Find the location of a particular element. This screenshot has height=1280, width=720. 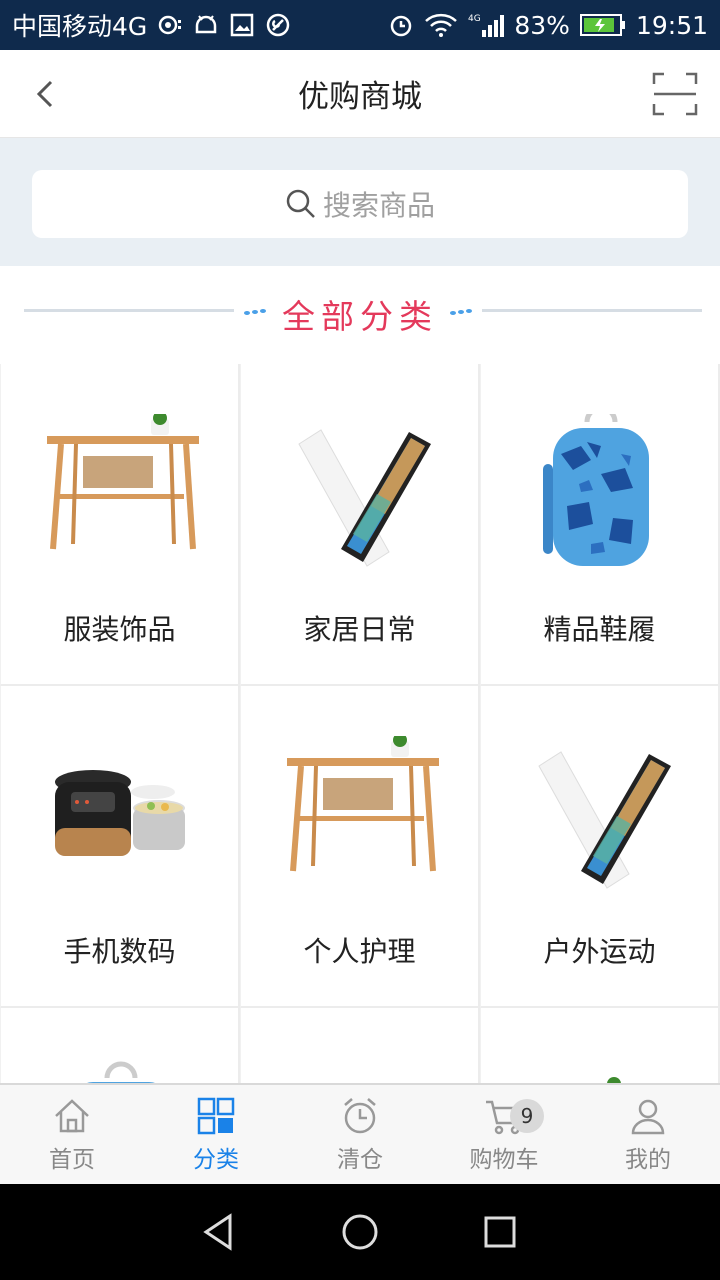

svg-text: 4G is located at coordinates (474, 19).